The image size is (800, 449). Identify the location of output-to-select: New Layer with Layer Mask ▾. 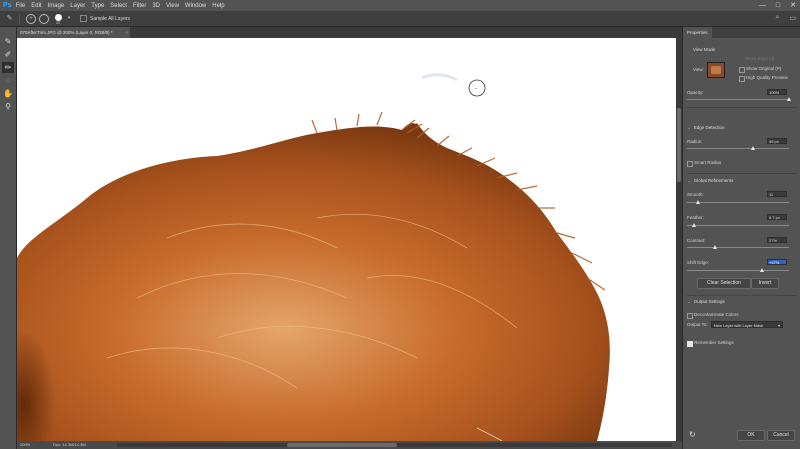
(747, 324).